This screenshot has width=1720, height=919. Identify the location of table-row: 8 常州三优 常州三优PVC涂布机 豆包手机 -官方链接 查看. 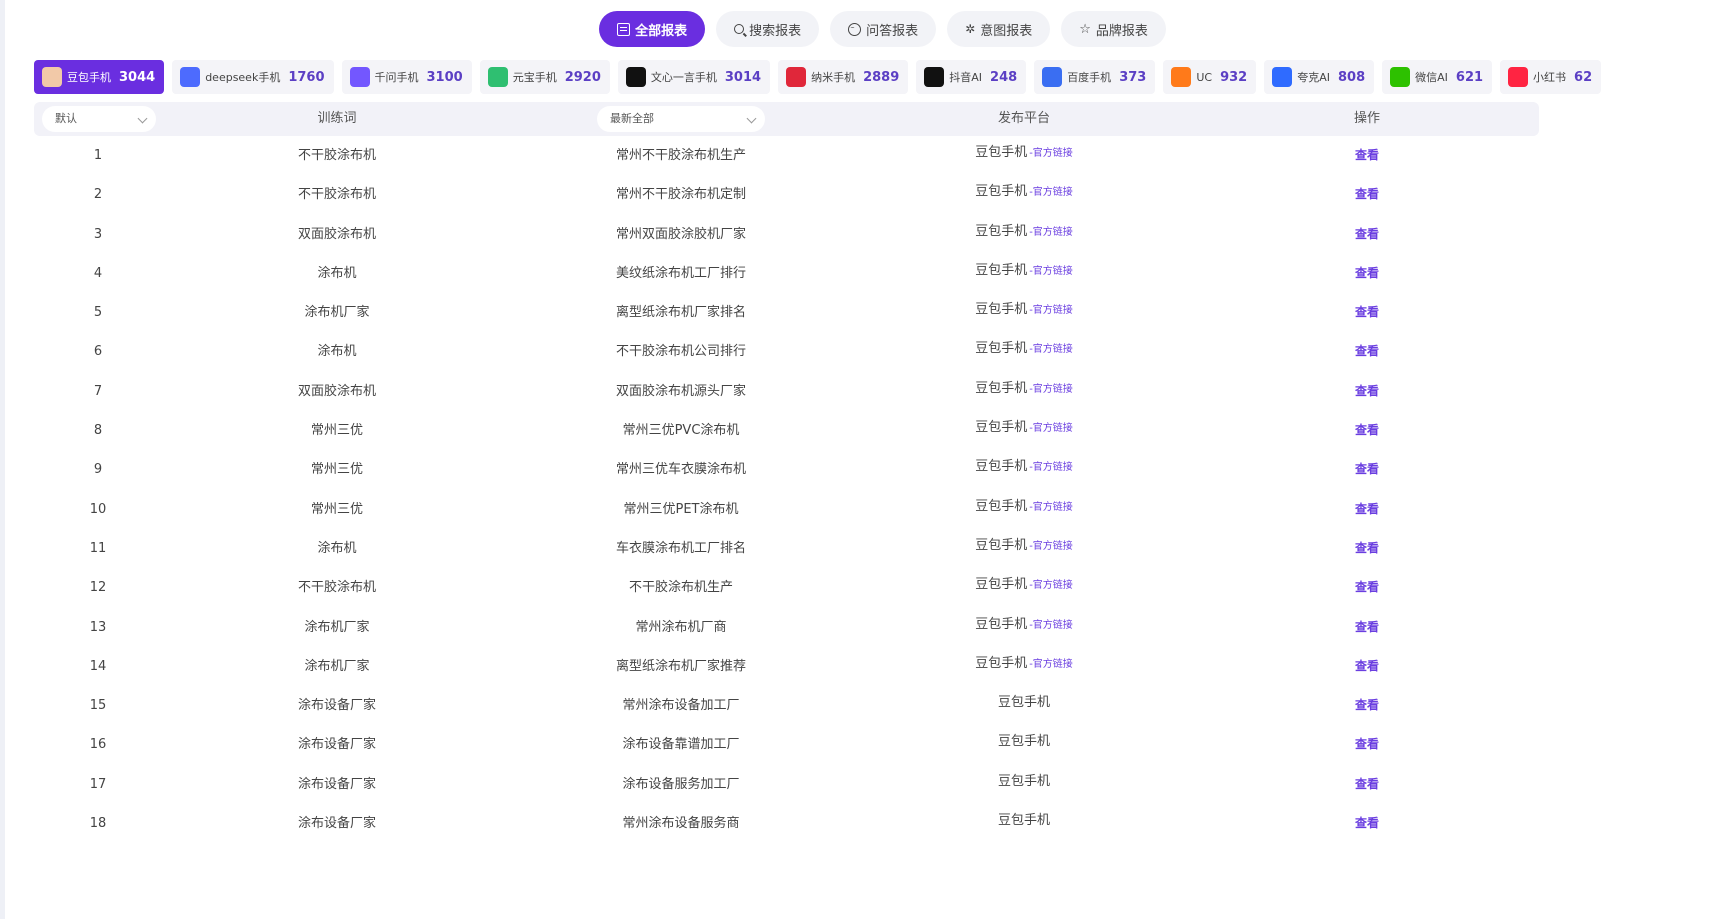
(786, 430).